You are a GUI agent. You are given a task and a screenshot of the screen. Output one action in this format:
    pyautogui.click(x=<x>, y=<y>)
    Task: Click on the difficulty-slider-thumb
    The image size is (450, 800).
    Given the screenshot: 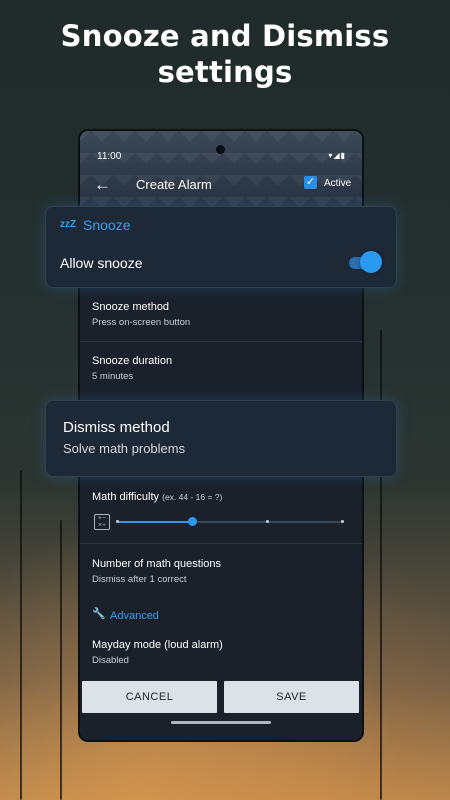 What is the action you would take?
    pyautogui.click(x=192, y=521)
    